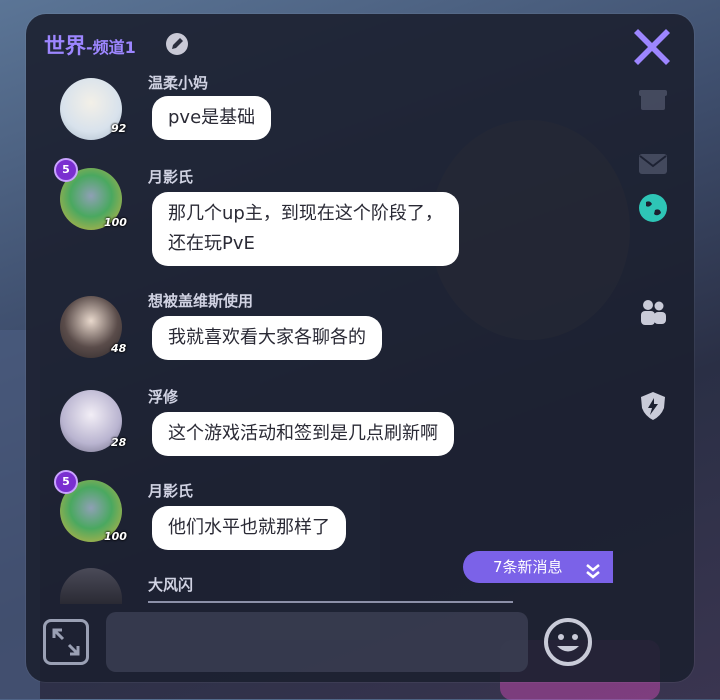  What do you see at coordinates (652, 45) in the screenshot?
I see `close-icon` at bounding box center [652, 45].